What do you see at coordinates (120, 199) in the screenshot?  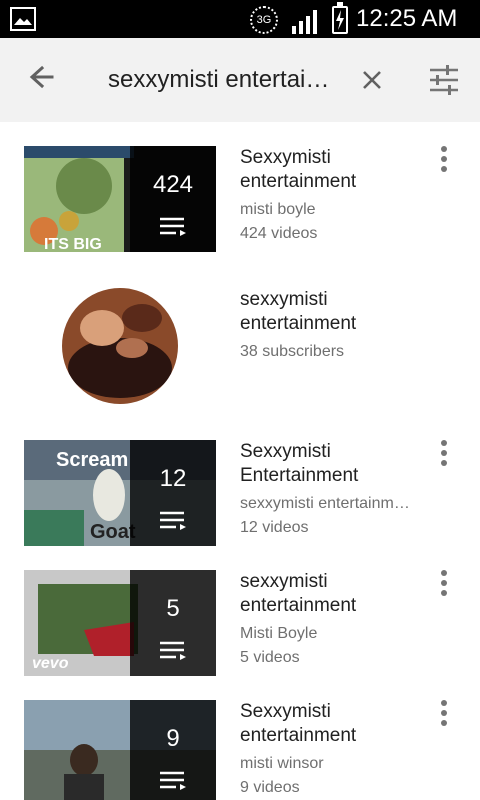 I see `playlist-thumbnail: ITS BIG 424` at bounding box center [120, 199].